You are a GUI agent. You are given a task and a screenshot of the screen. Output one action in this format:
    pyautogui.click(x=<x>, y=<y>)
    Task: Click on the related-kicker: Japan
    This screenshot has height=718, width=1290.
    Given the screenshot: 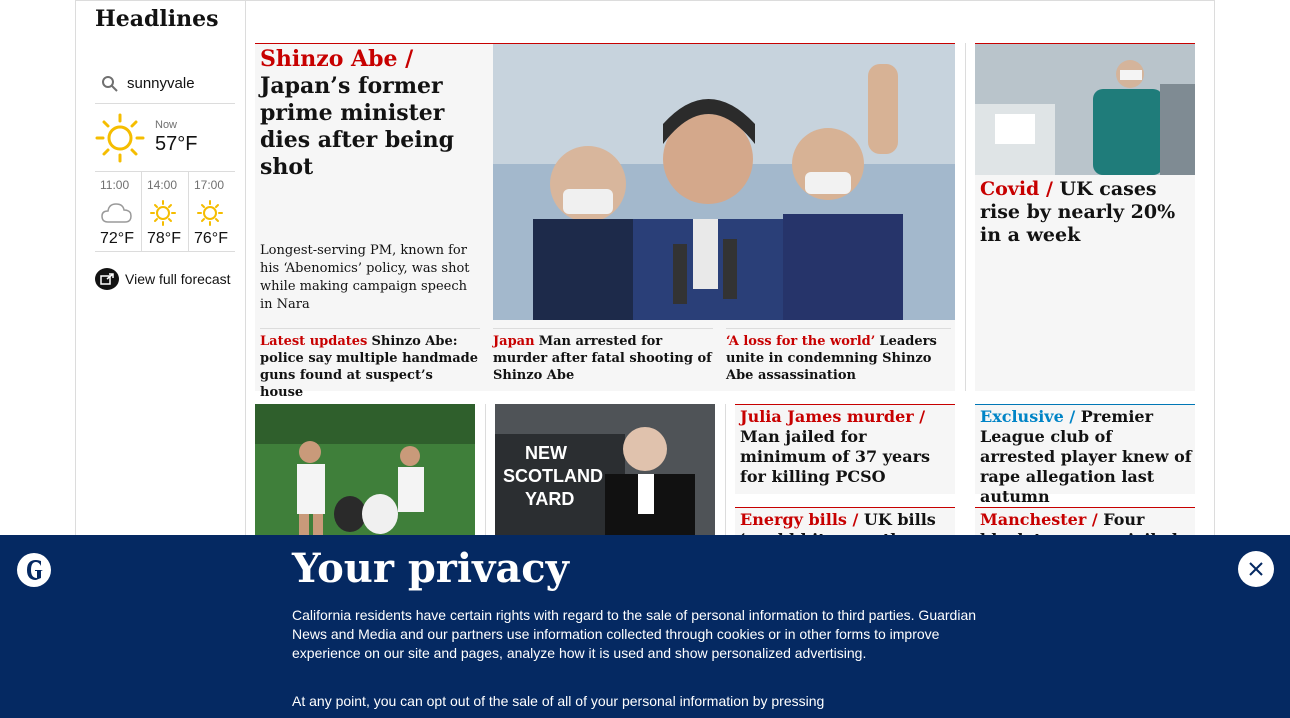 What is the action you would take?
    pyautogui.click(x=514, y=341)
    